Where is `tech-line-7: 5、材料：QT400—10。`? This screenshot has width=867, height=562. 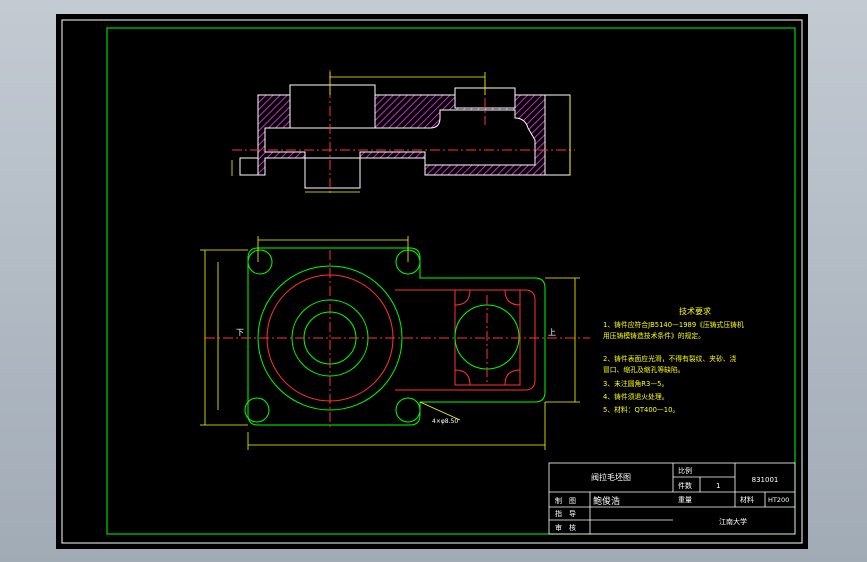 tech-line-7: 5、材料：QT400—10。 is located at coordinates (641, 409).